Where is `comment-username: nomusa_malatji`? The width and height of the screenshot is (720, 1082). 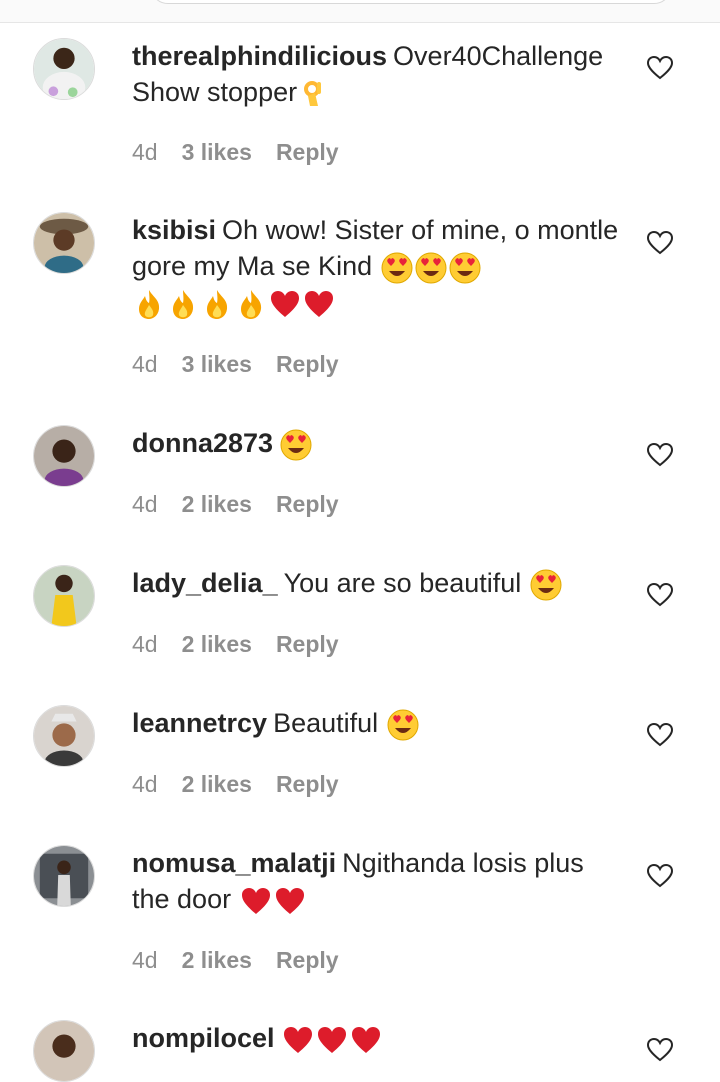 comment-username: nomusa_malatji is located at coordinates (234, 863).